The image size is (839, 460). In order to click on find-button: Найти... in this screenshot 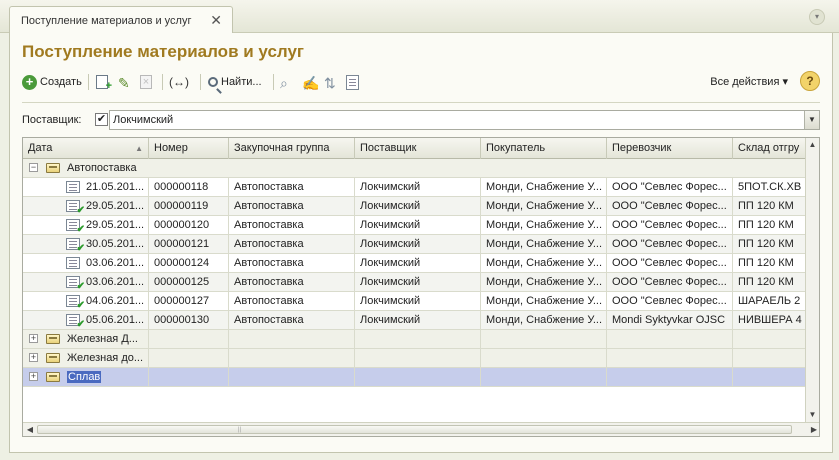, I will do `click(235, 82)`.